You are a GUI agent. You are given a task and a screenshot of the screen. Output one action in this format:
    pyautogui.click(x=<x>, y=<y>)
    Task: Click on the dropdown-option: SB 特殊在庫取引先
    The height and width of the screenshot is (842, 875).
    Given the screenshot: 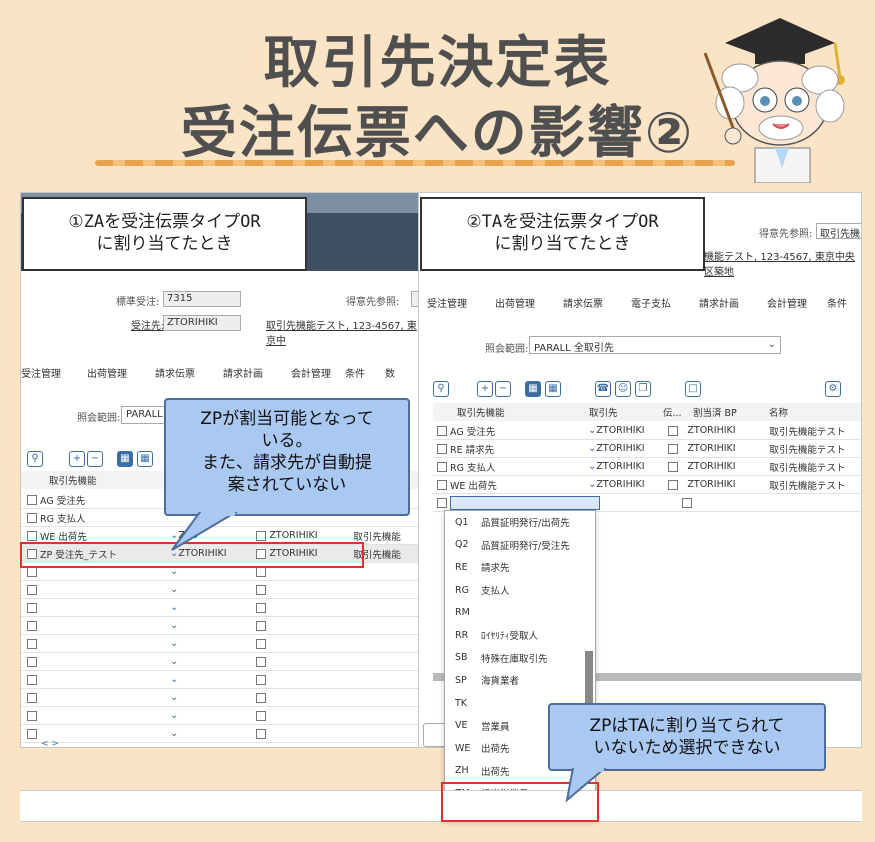 What is the action you would take?
    pyautogui.click(x=520, y=658)
    